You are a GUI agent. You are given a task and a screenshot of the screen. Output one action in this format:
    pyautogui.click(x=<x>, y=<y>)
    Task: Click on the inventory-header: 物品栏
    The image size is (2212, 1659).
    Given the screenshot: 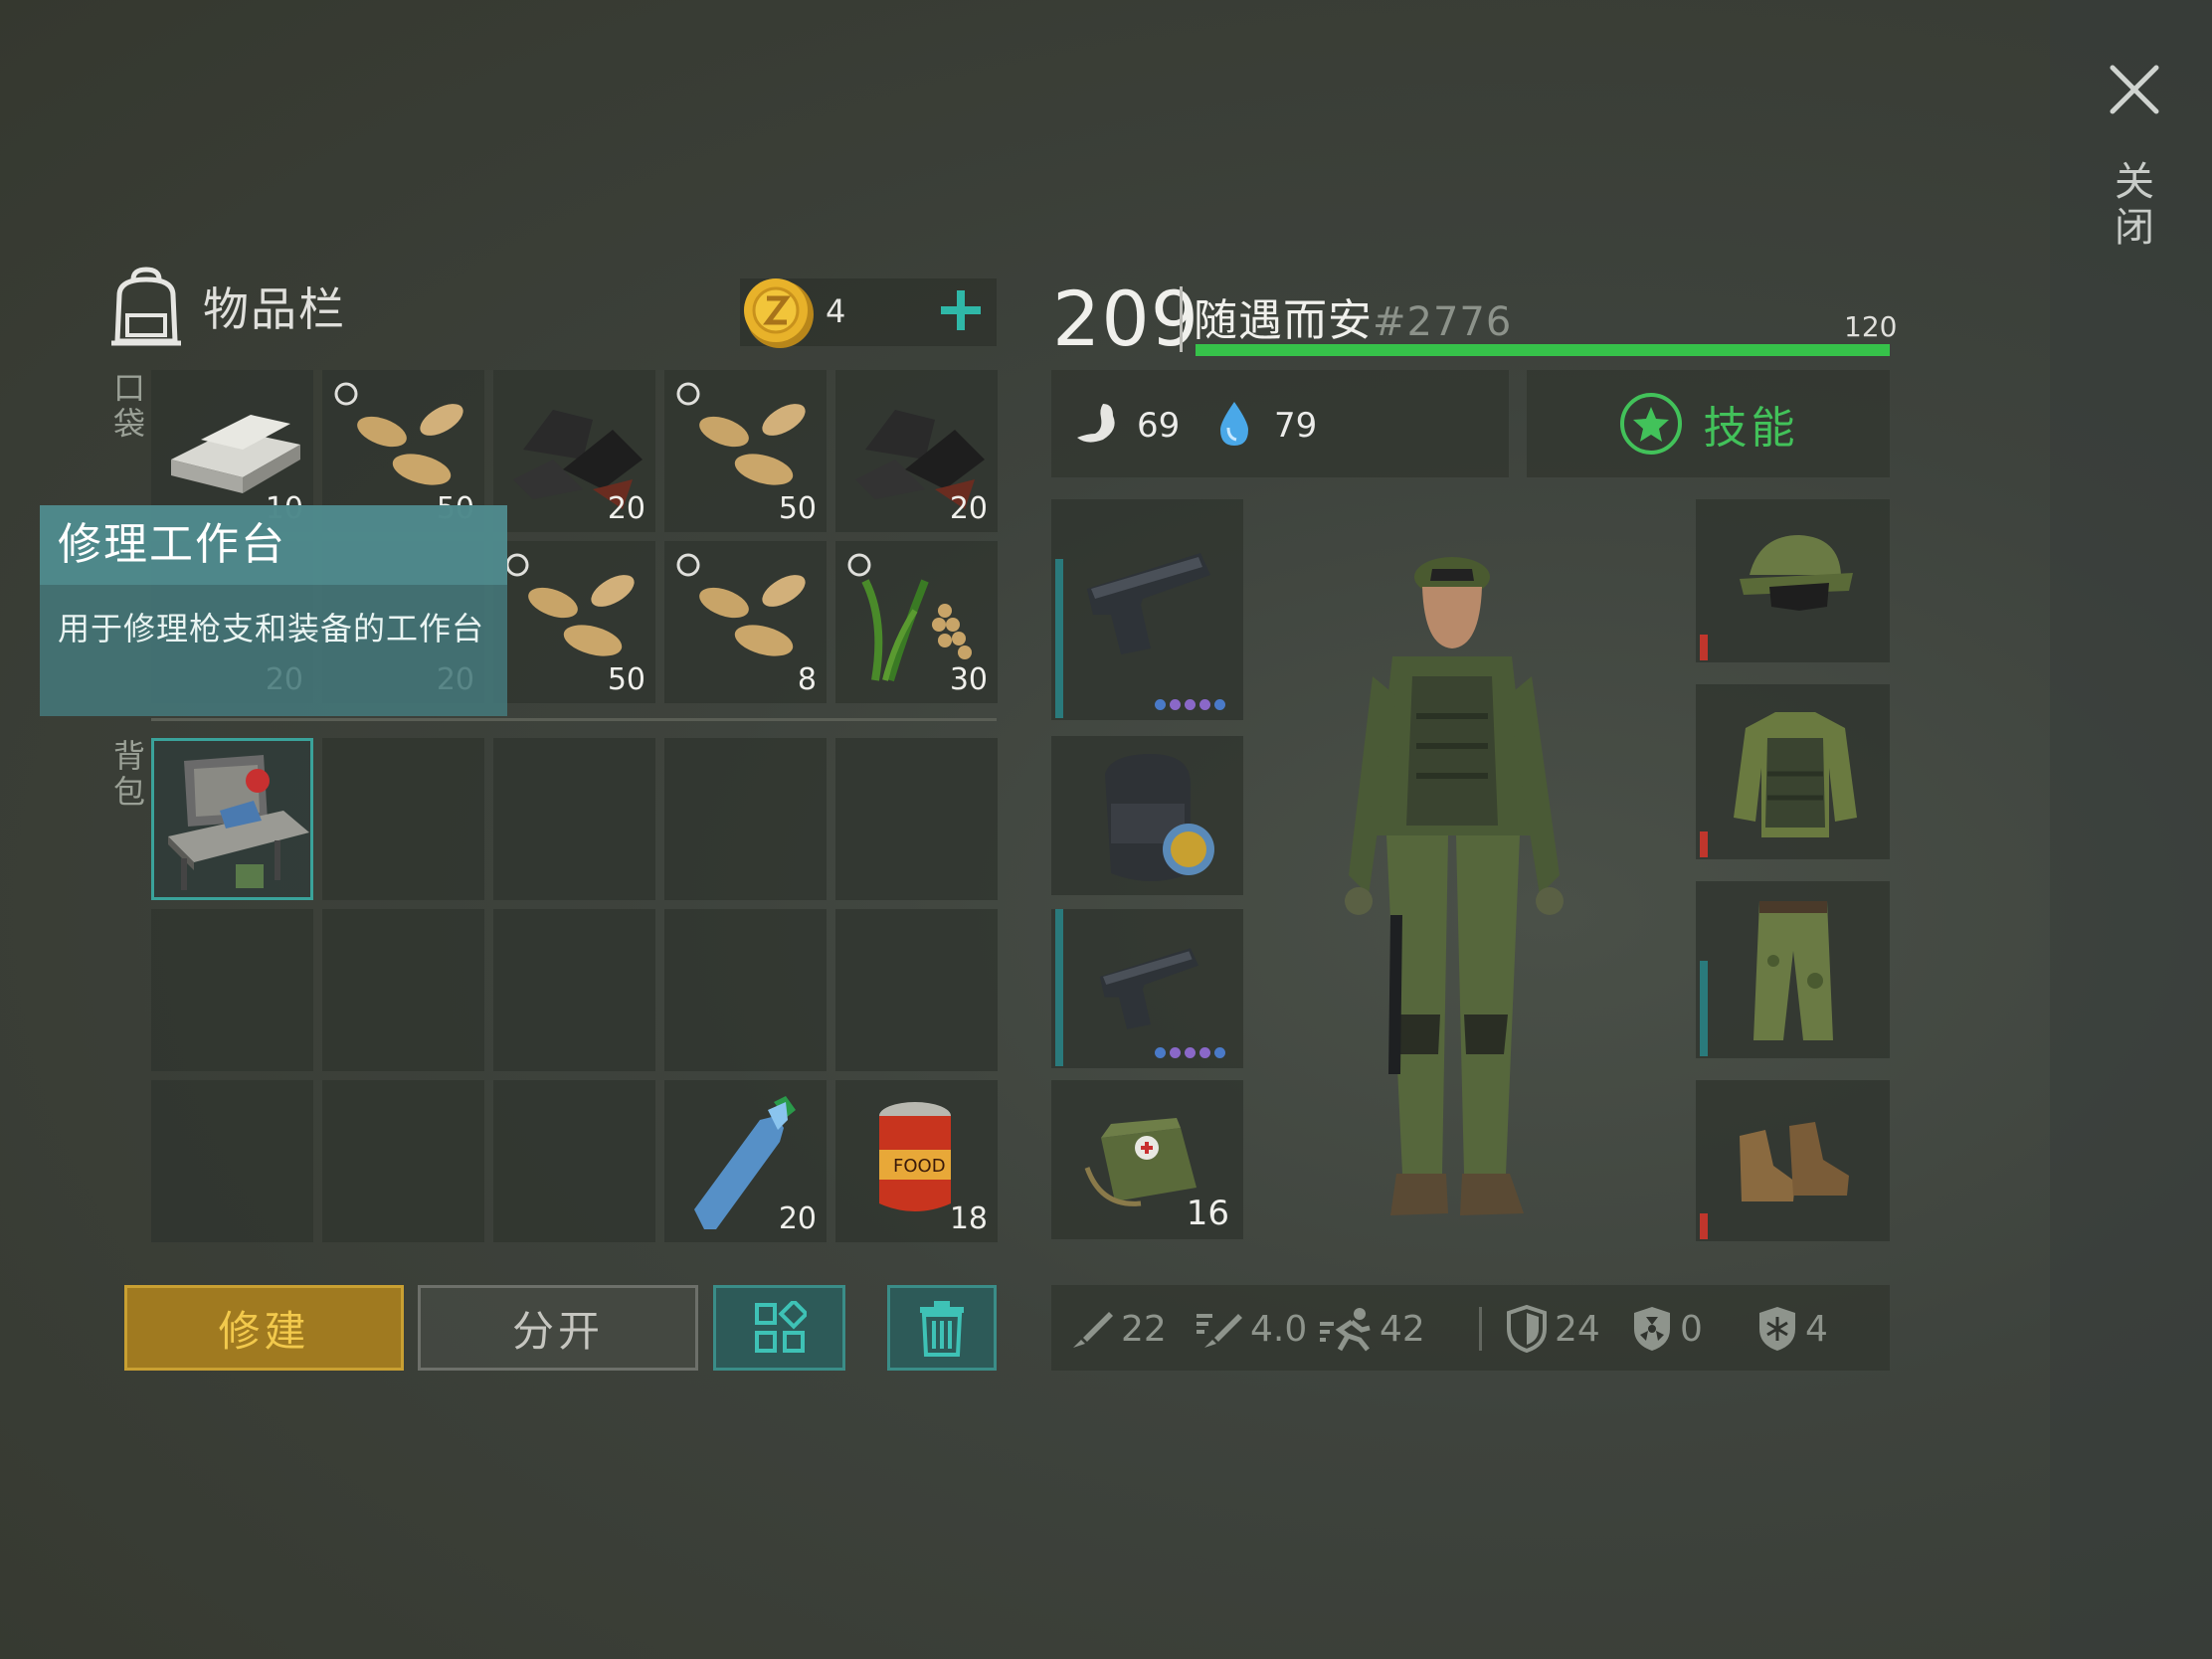 What is the action you would take?
    pyautogui.click(x=226, y=306)
    